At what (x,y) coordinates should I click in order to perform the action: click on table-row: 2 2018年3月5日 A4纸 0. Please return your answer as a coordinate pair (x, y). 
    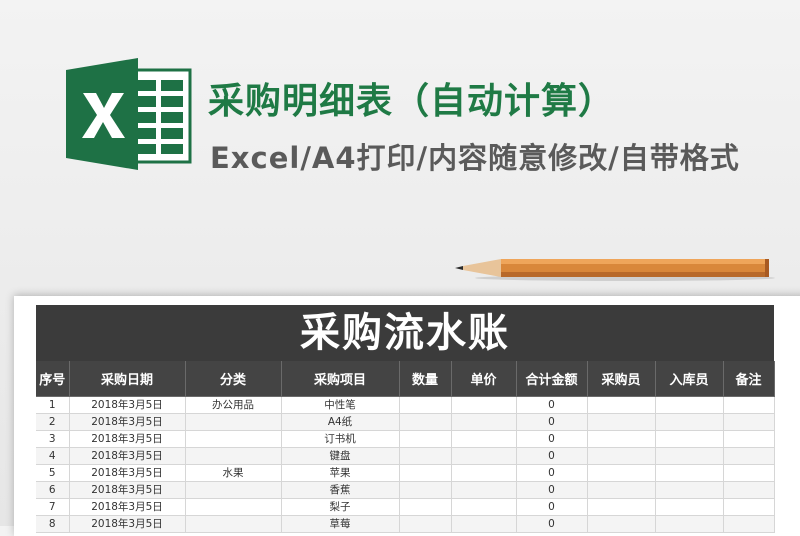
    Looking at the image, I should click on (405, 422).